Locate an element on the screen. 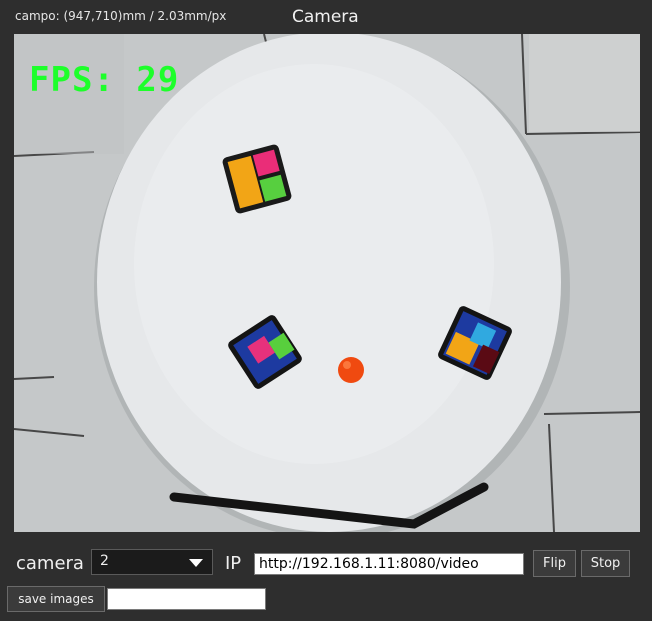 This screenshot has width=652, height=621. flip-button: Flip is located at coordinates (554, 563).